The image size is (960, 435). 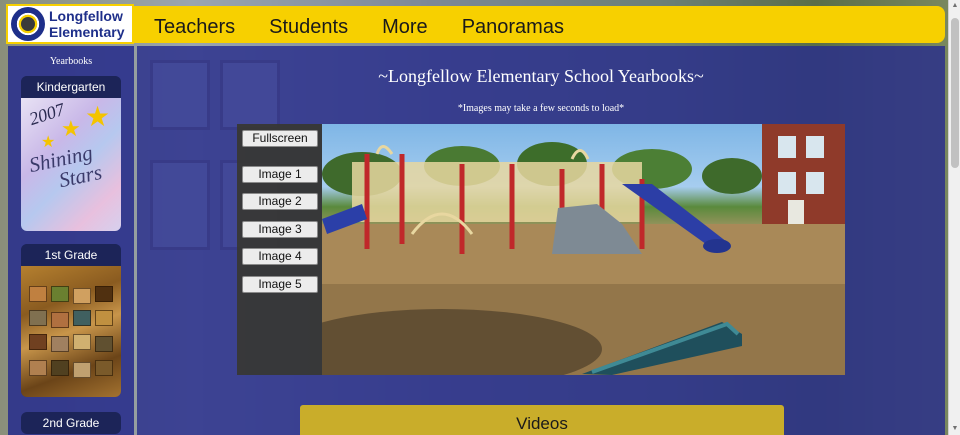 What do you see at coordinates (376, 27) in the screenshot?
I see `main-nav: Teachers Students More Panoramas` at bounding box center [376, 27].